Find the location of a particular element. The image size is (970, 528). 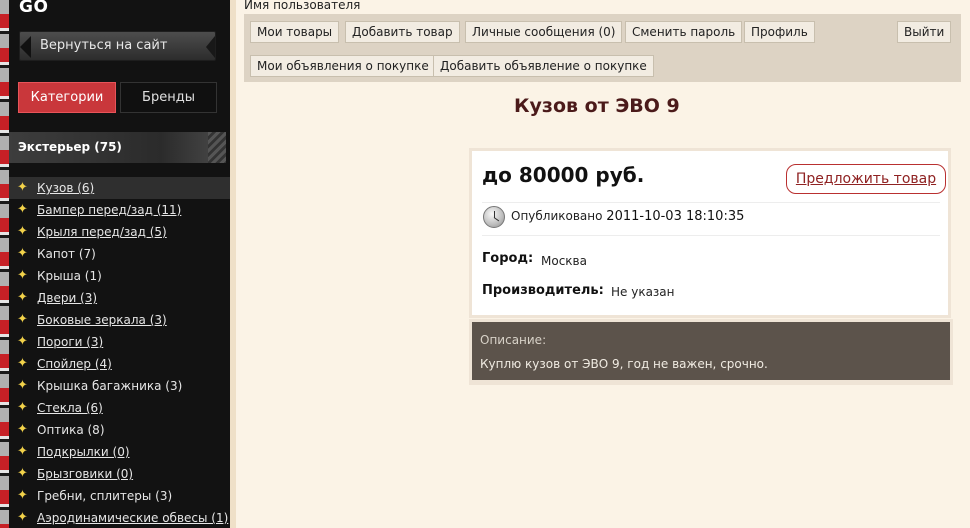

category-item-label: Капот (7) is located at coordinates (66, 254).